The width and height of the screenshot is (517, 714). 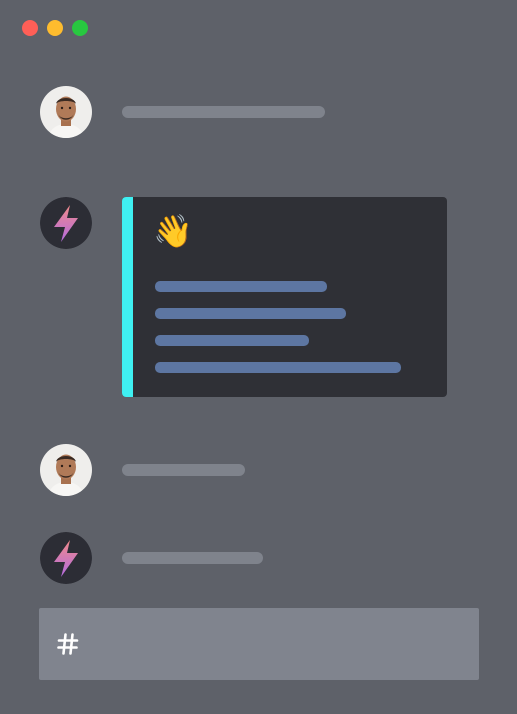 What do you see at coordinates (259, 644) in the screenshot?
I see `message-composer` at bounding box center [259, 644].